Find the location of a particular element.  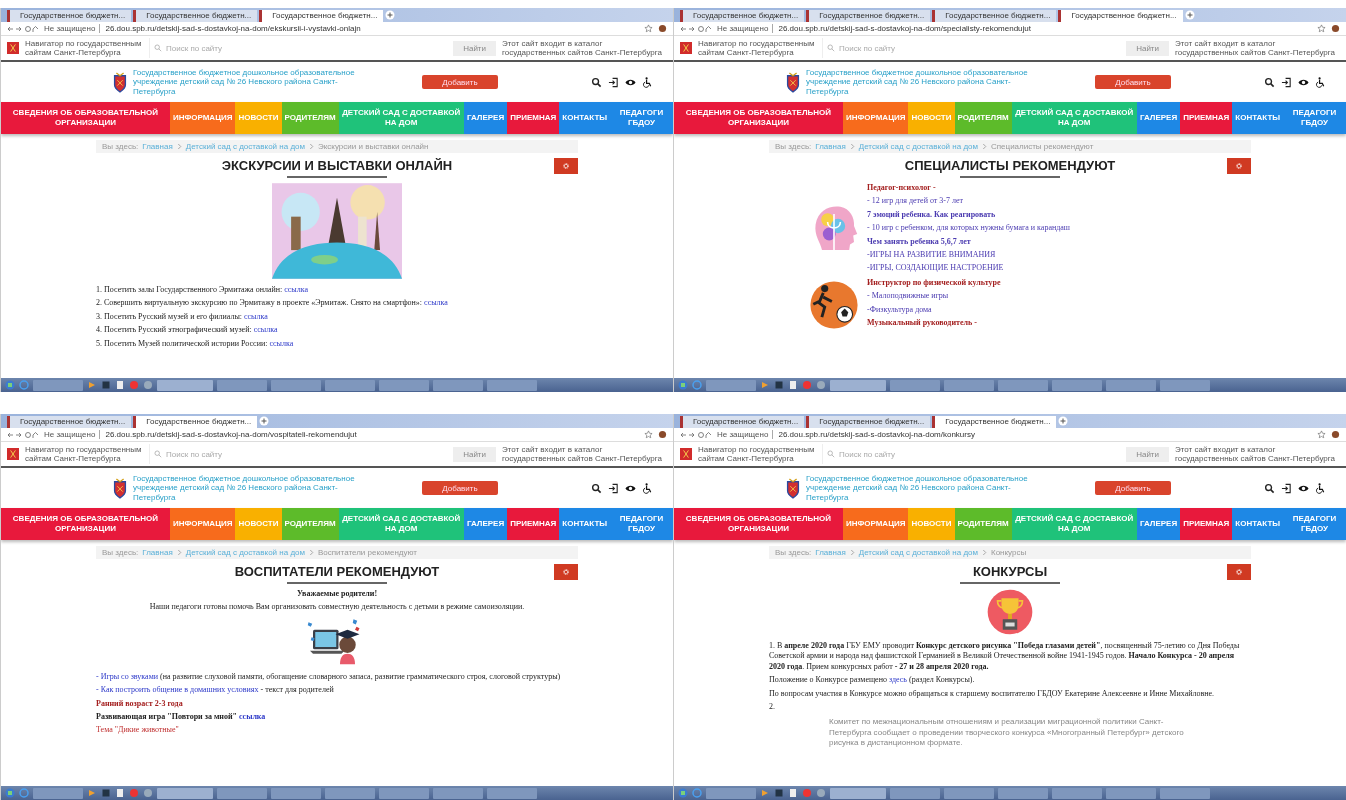

search-field: Поиск по сайту is located at coordinates (971, 454).